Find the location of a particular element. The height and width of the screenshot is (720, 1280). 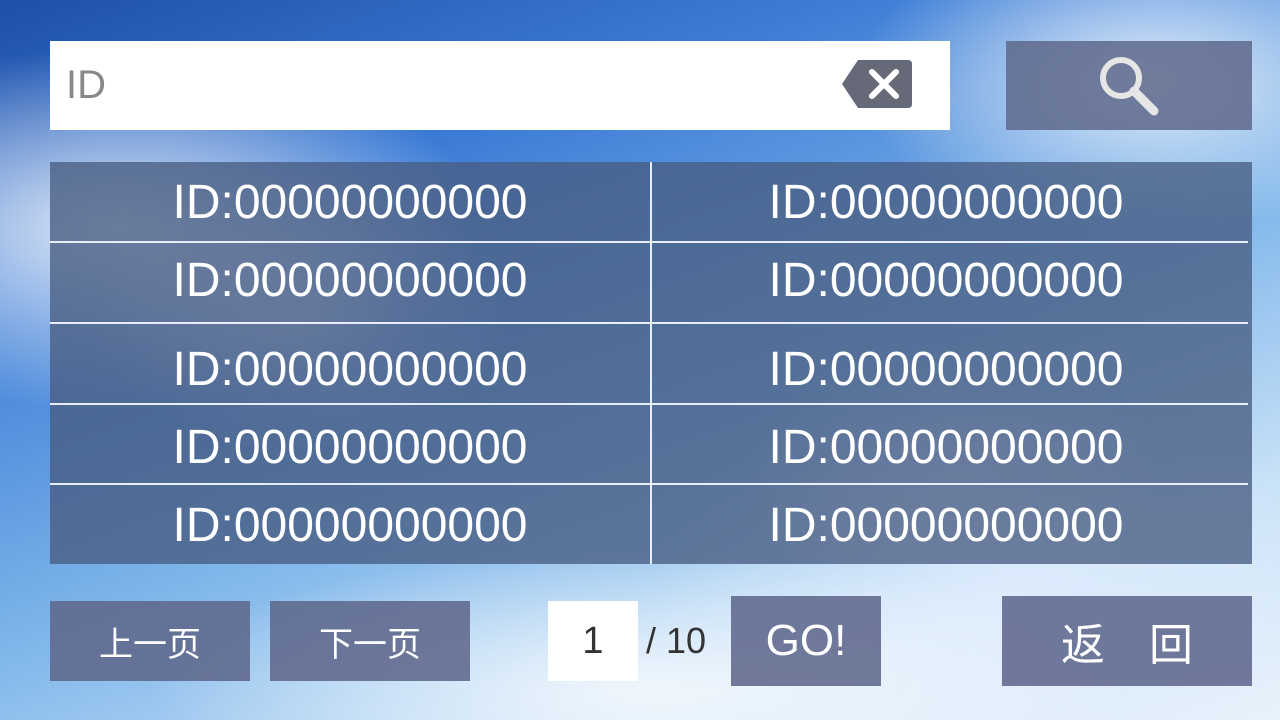

clear-button is located at coordinates (877, 84).